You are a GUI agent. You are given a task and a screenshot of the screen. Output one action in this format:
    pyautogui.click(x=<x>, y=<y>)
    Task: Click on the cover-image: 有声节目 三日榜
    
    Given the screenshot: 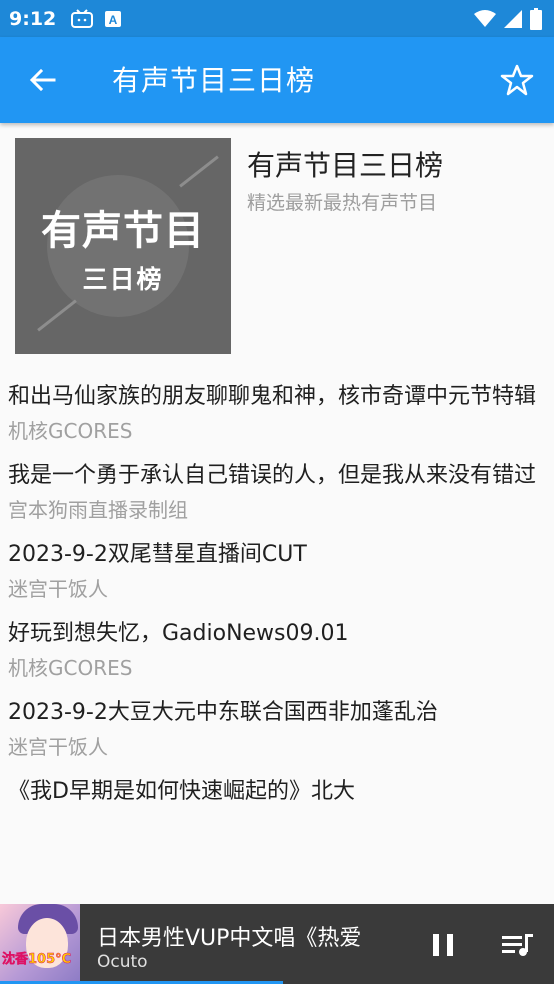 What is the action you would take?
    pyautogui.click(x=123, y=246)
    